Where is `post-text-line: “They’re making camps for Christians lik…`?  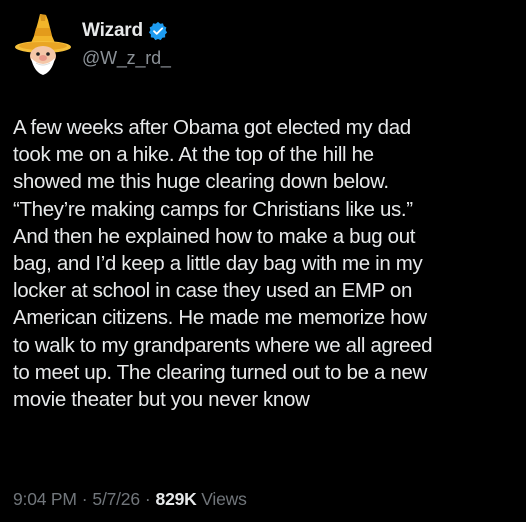 post-text-line: “They’re making camps for Christians lik… is located at coordinates (213, 209).